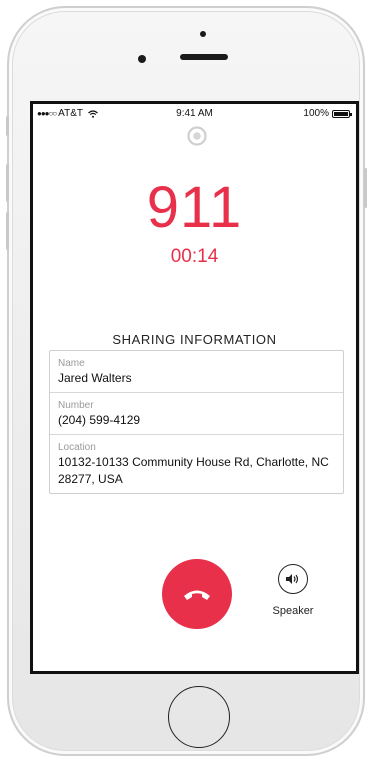  Describe the element at coordinates (196, 414) in the screenshot. I see `info-row-number: Number (204) 599-4129` at that location.